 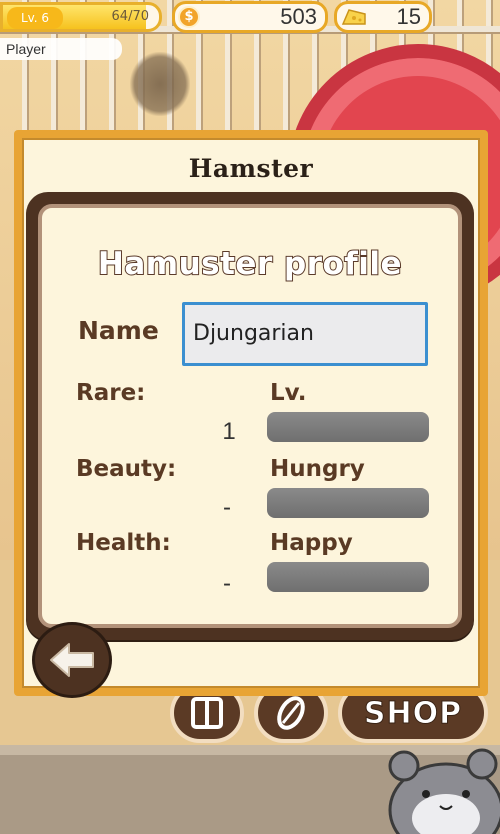 I want to click on cheese-value: 15, so click(x=408, y=16).